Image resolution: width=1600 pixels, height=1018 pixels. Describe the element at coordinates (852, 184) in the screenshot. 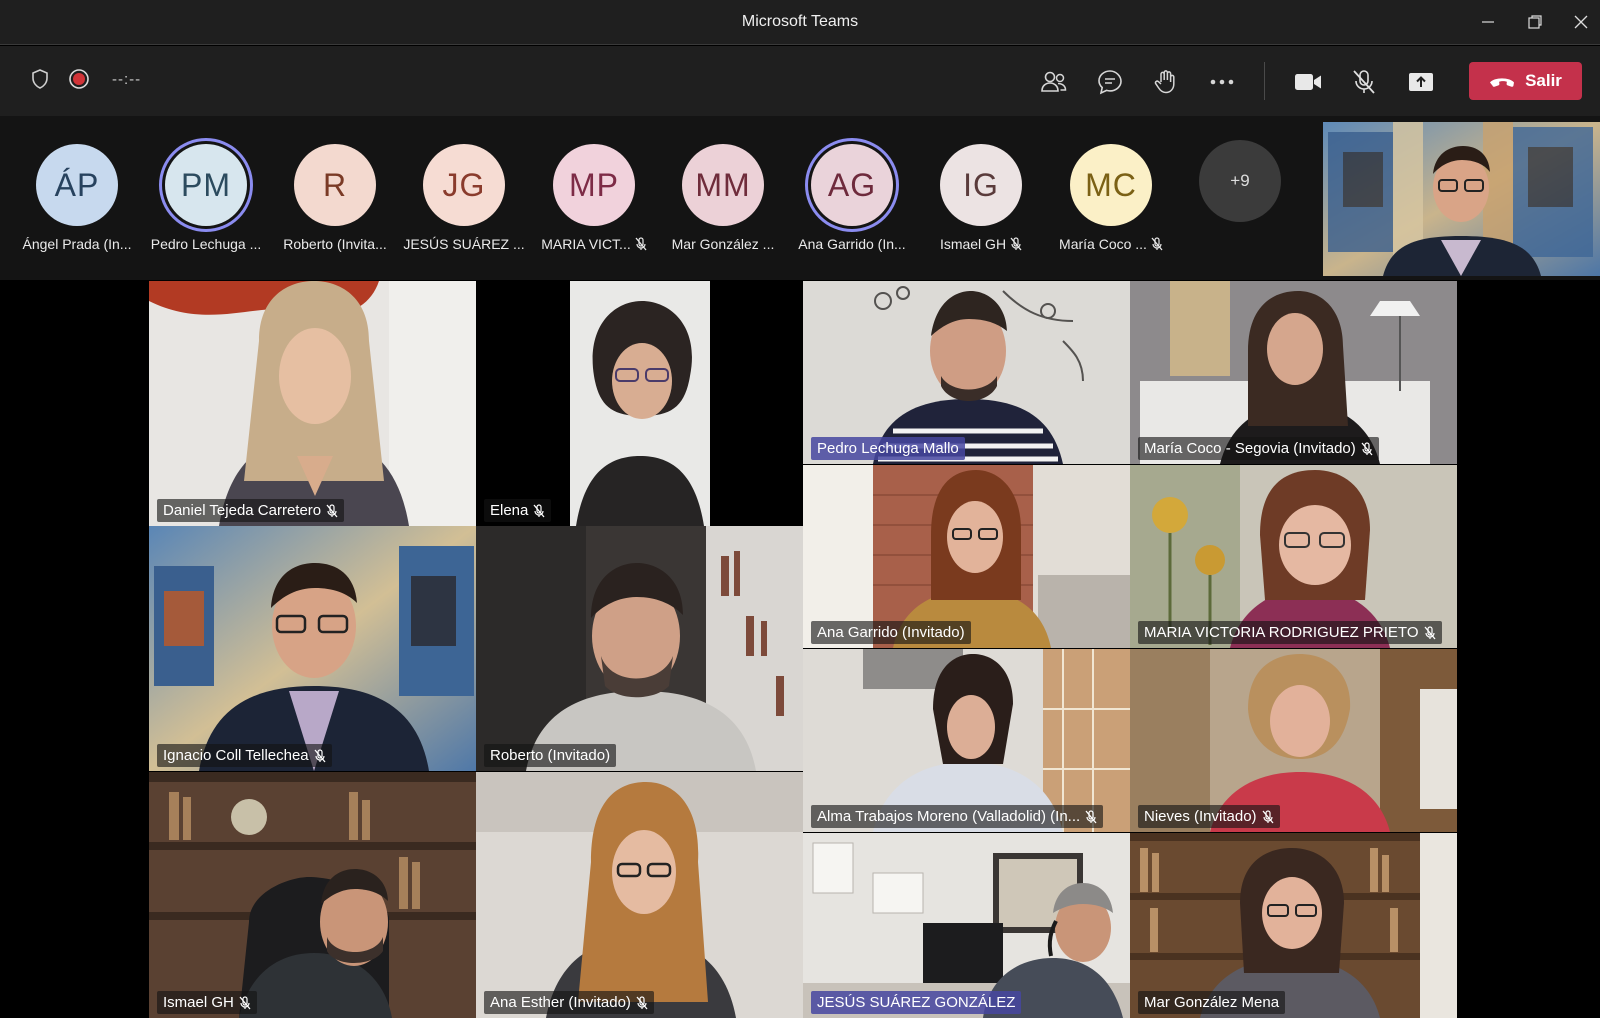

I see `avatar-initials: AG` at that location.